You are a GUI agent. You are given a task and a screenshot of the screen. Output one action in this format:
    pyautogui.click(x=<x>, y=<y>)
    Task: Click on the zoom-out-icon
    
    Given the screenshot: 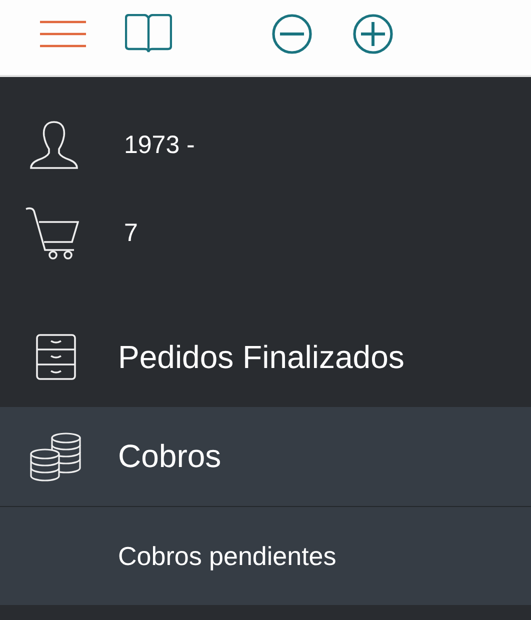 What is the action you would take?
    pyautogui.click(x=292, y=34)
    